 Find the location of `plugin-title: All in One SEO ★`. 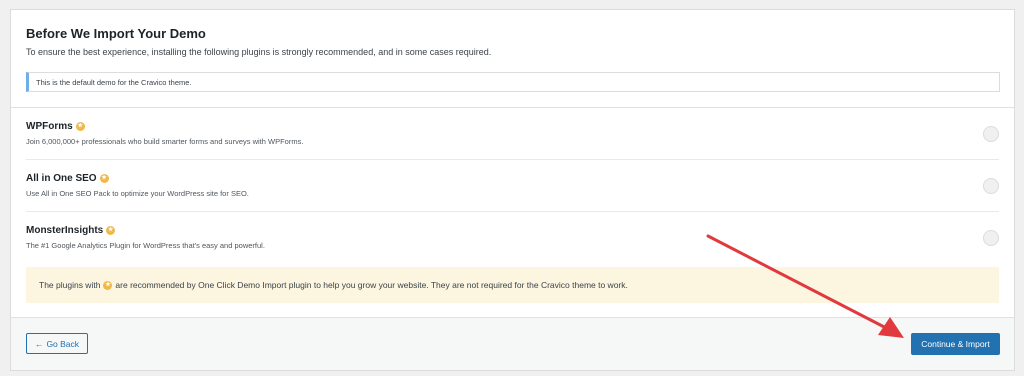

plugin-title: All in One SEO ★ is located at coordinates (67, 178).